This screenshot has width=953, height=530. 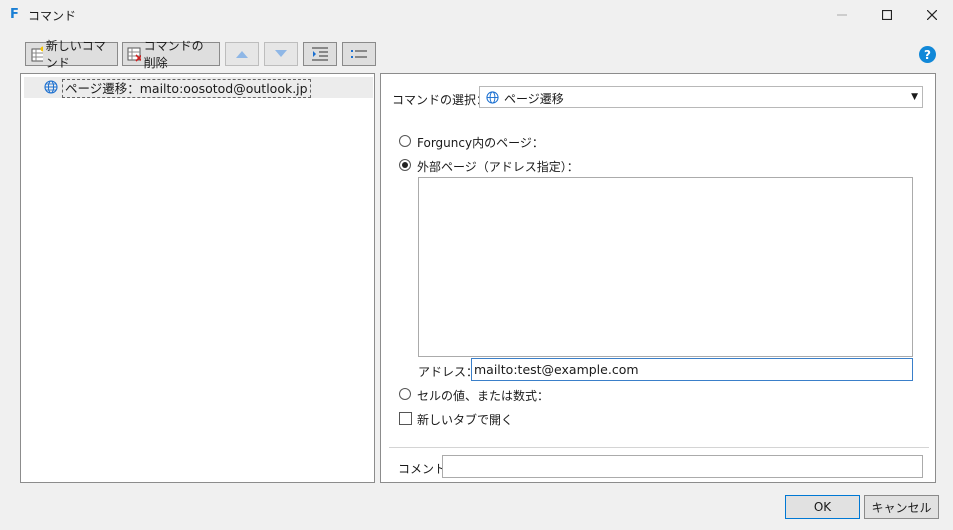 I want to click on move-up-button, so click(x=242, y=54).